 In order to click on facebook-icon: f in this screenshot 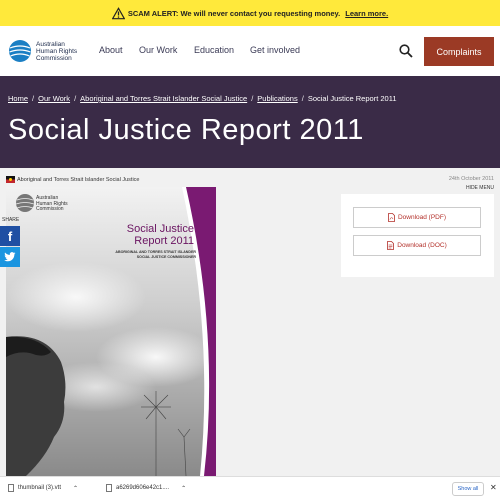, I will do `click(10, 236)`.